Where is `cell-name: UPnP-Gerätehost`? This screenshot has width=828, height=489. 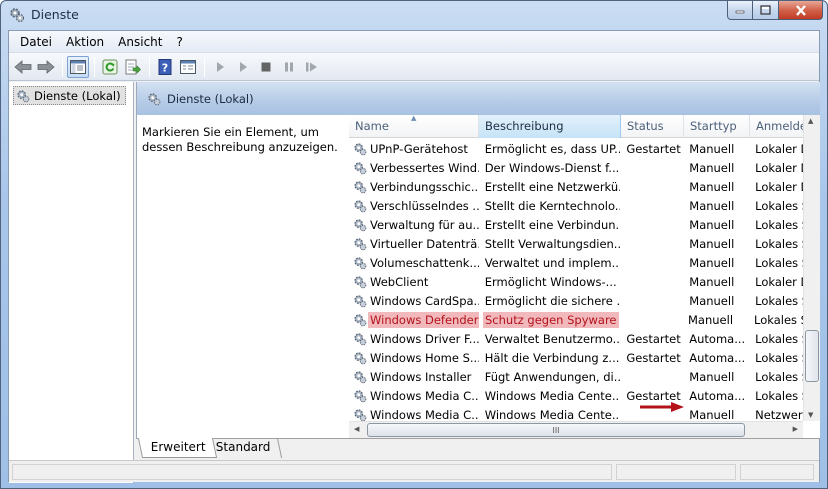 cell-name: UPnP-Gerätehost is located at coordinates (414, 149).